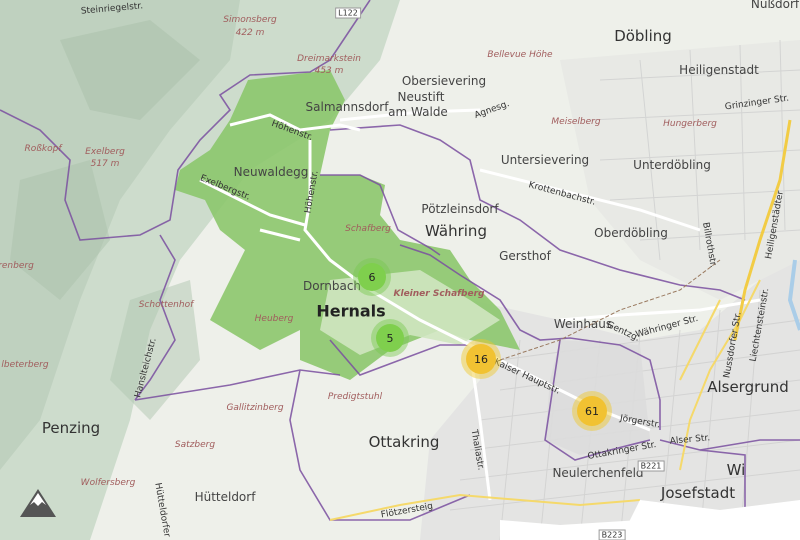 The width and height of the screenshot is (800, 540). What do you see at coordinates (274, 319) in the screenshot?
I see `poi-heuberg: Heuberg` at bounding box center [274, 319].